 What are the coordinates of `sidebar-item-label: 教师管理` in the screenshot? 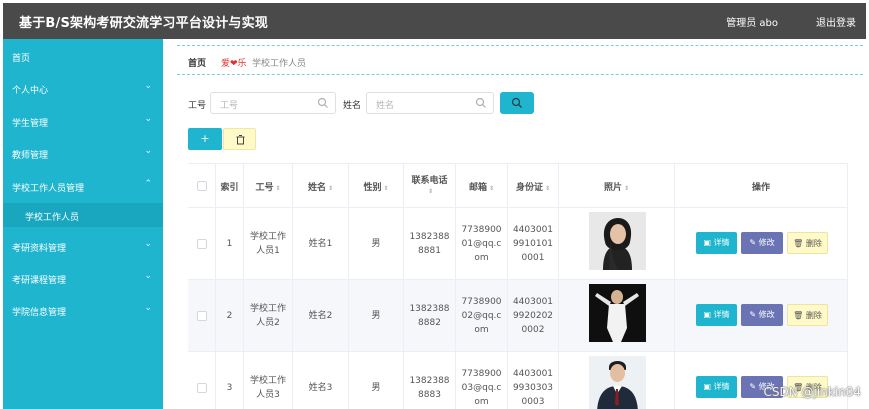 It's located at (30, 156).